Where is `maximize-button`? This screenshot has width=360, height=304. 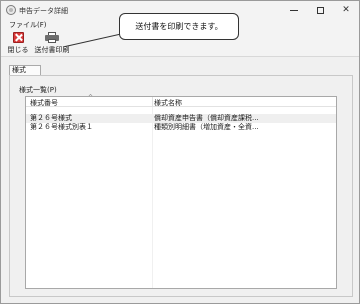
maximize-button is located at coordinates (320, 10).